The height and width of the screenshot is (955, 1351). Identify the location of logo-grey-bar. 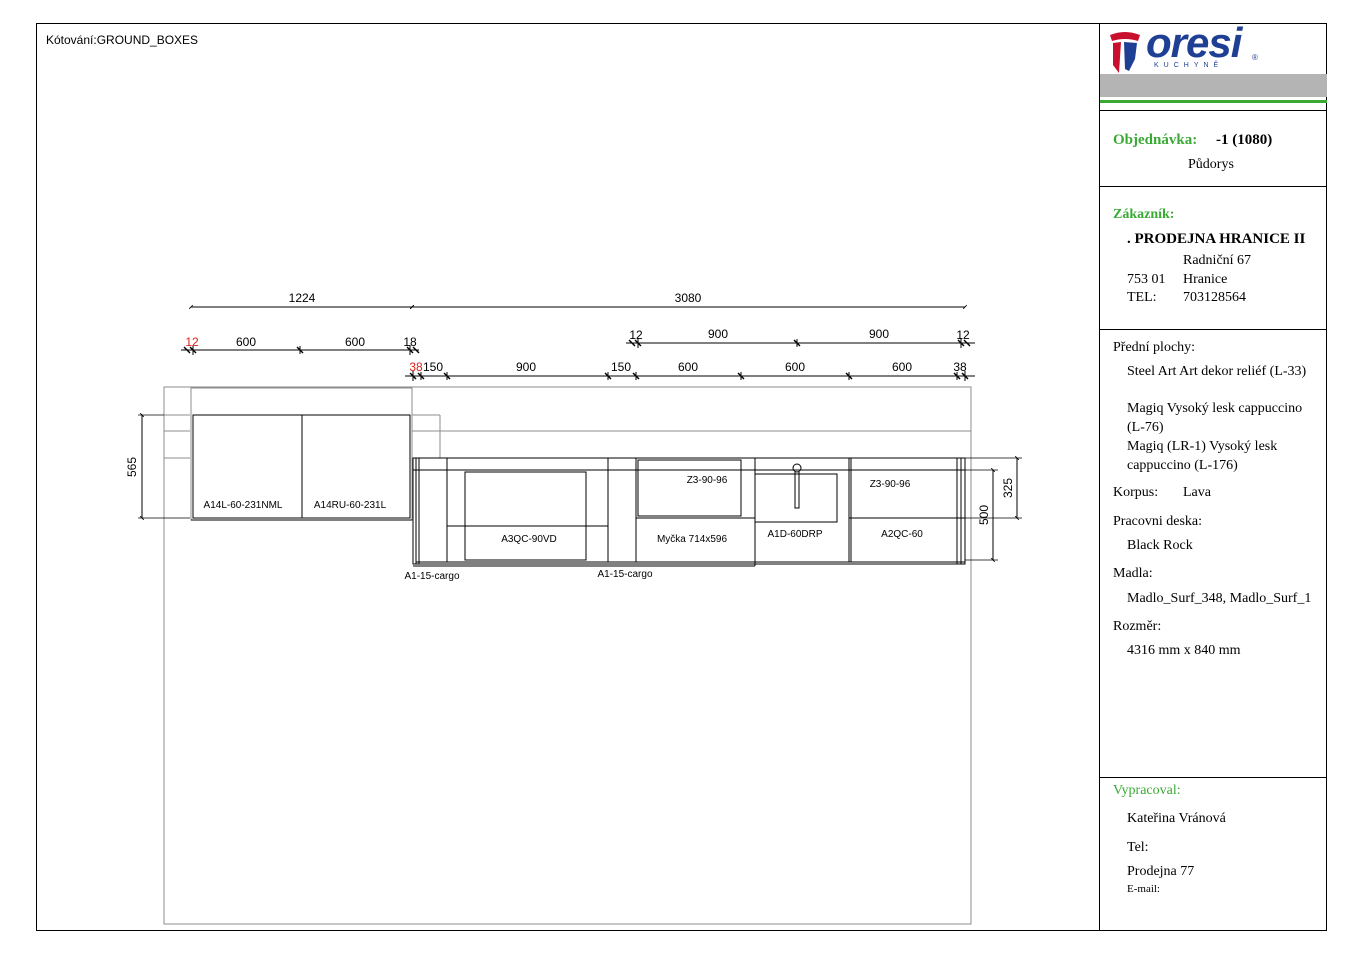
(1213, 85).